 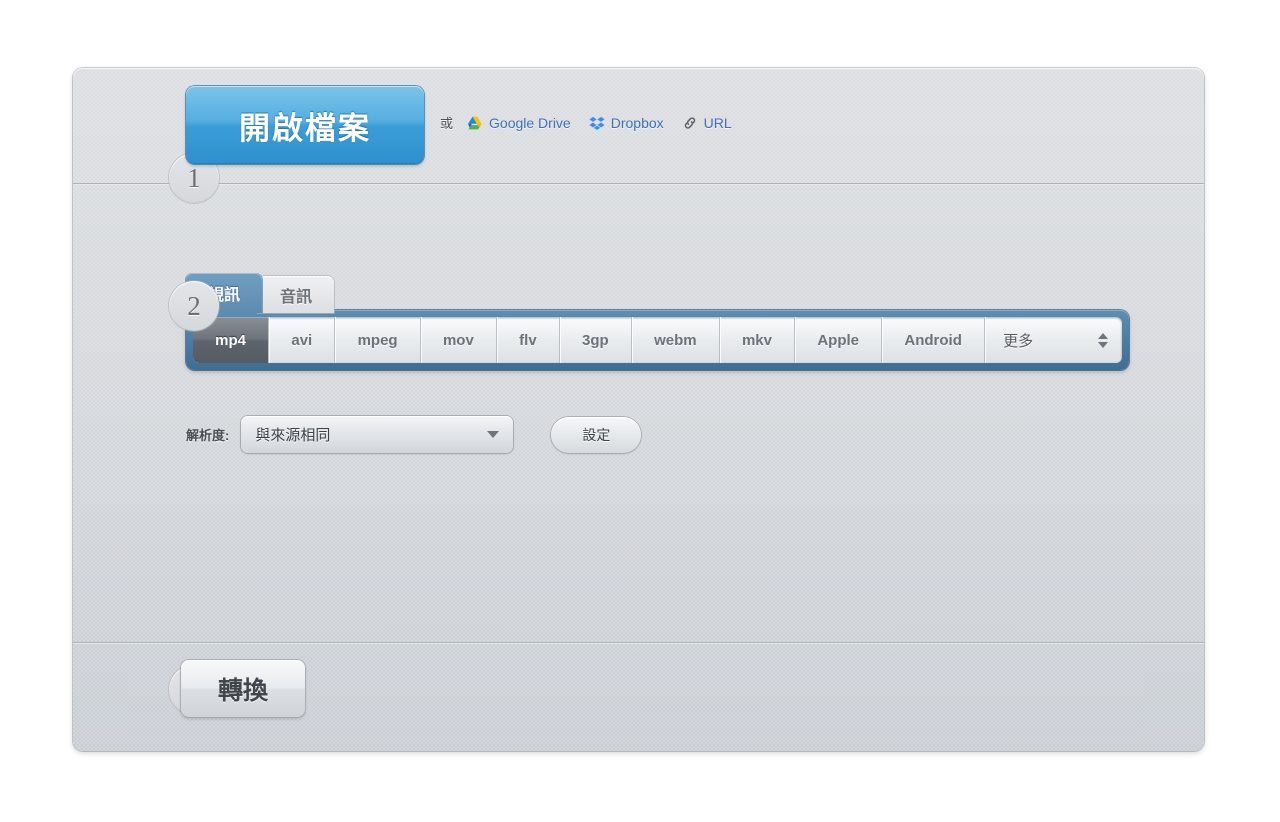 What do you see at coordinates (305, 128) in the screenshot?
I see `open-file-button-label: 開啟檔案` at bounding box center [305, 128].